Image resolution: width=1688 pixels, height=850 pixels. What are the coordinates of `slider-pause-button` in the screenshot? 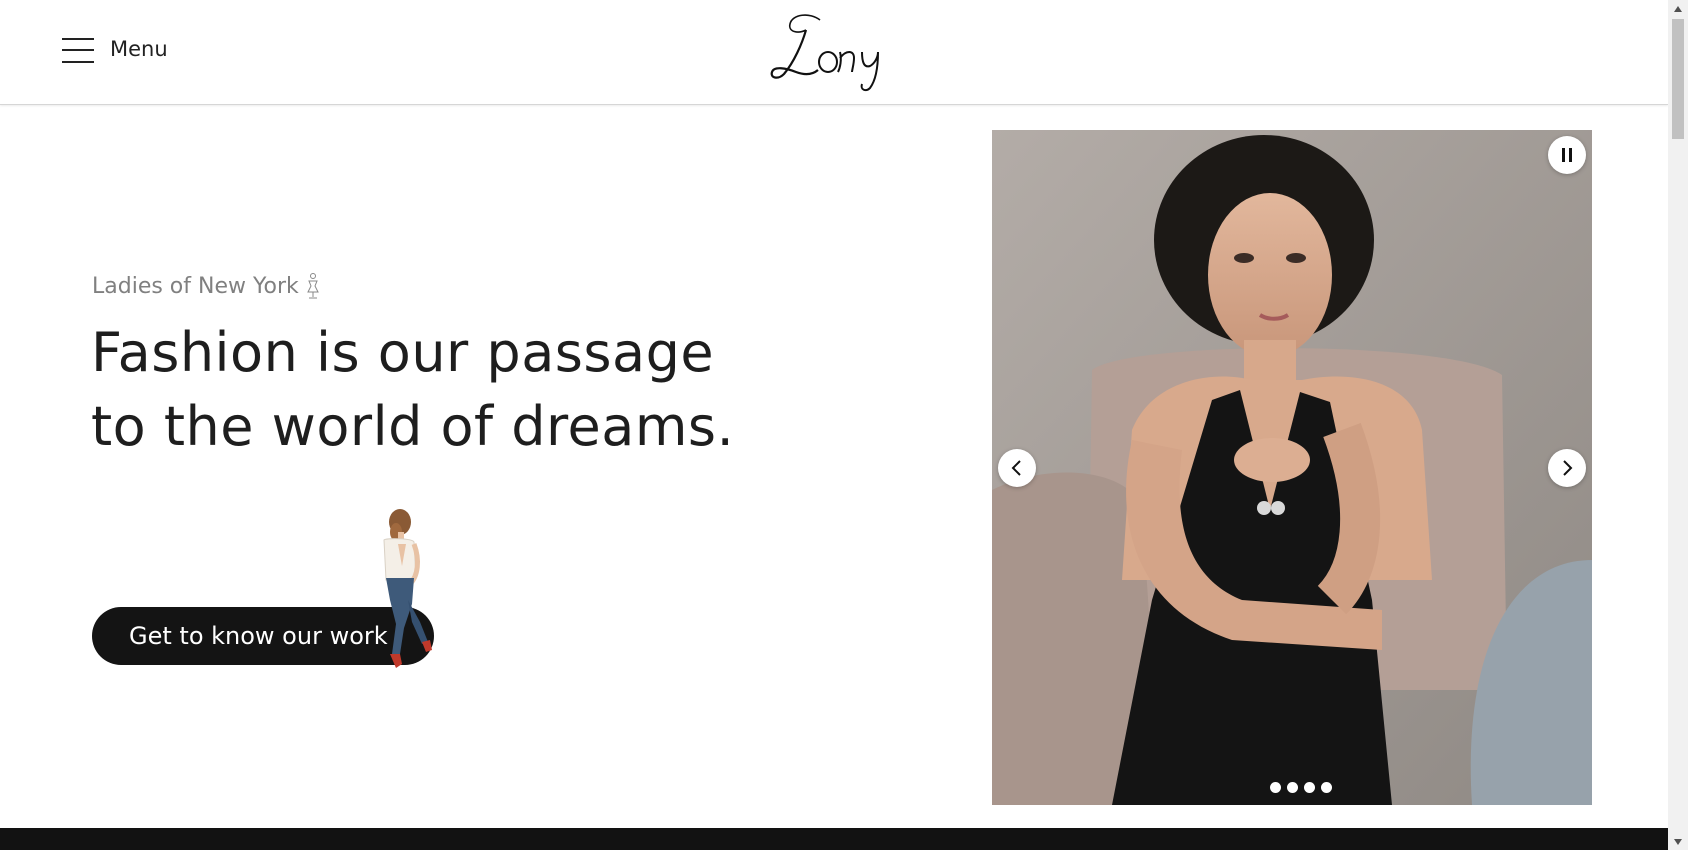 It's located at (1567, 155).